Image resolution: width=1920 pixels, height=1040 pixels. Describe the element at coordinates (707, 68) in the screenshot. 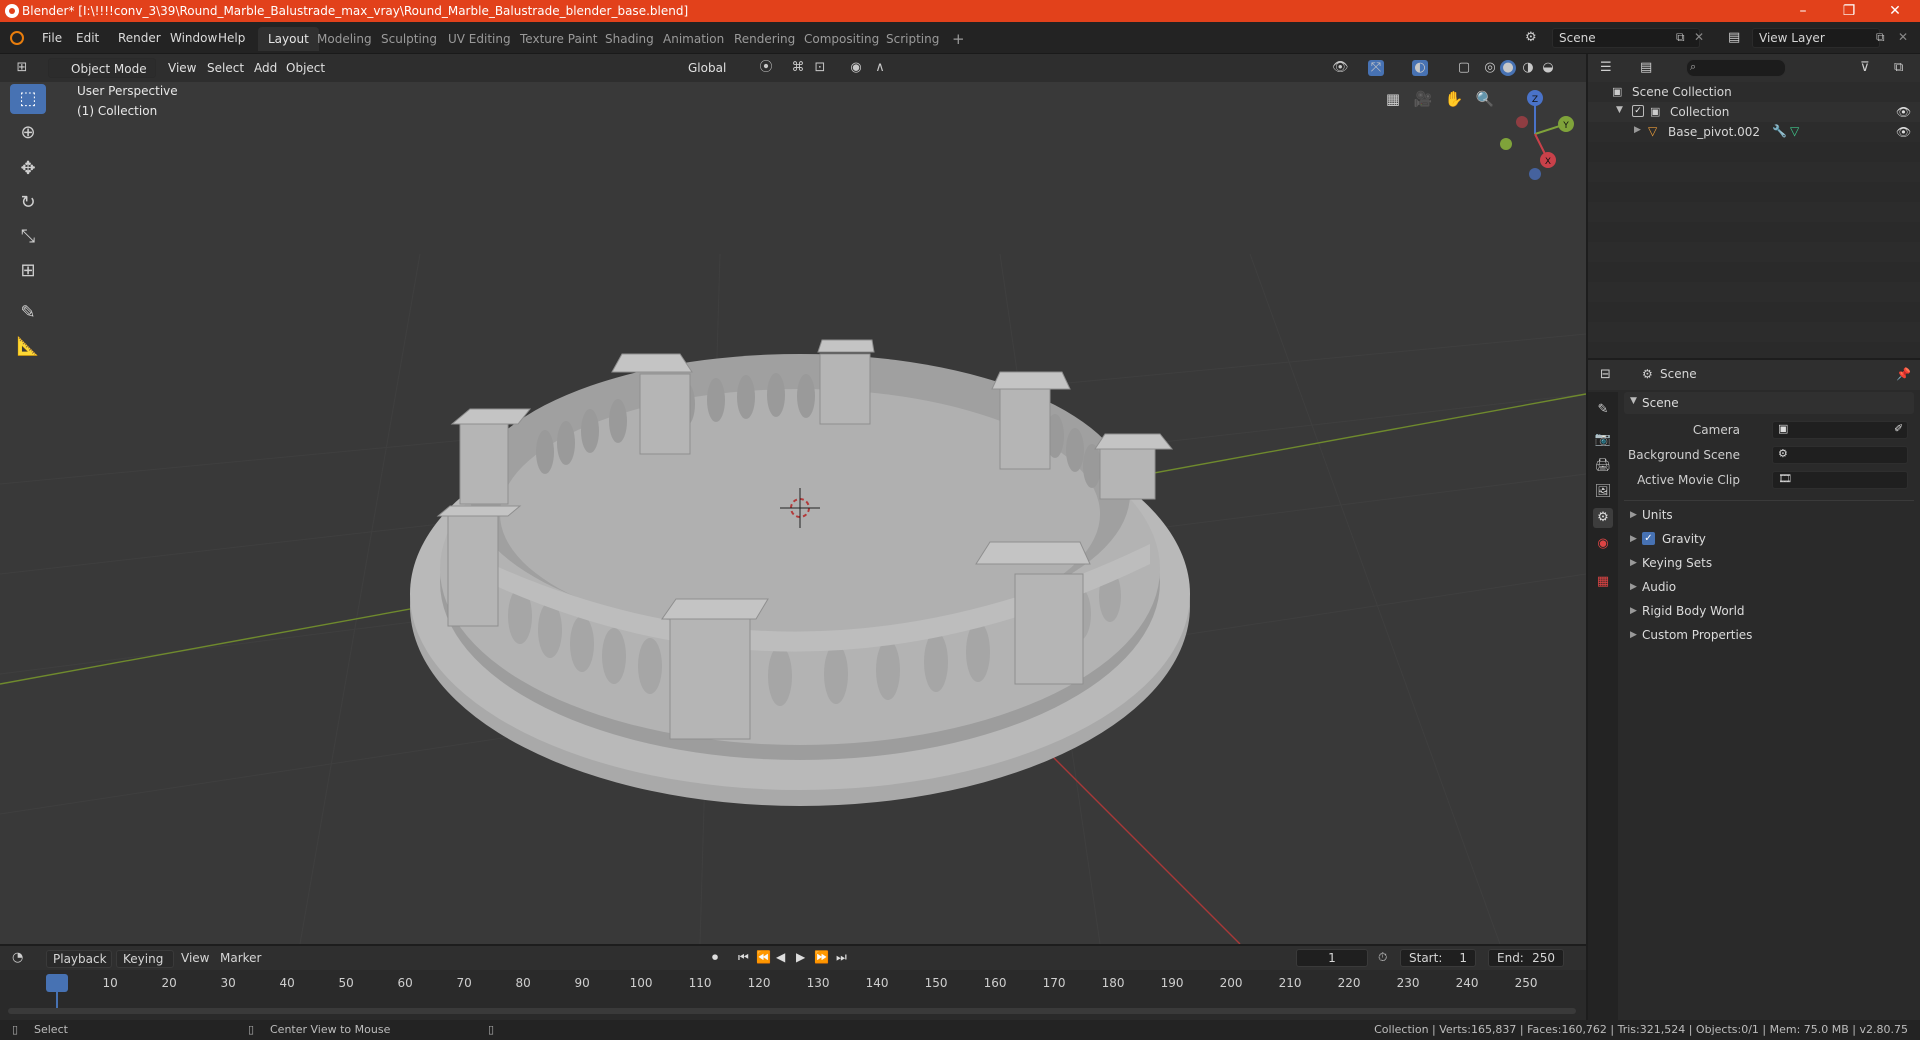

I see `transform-orientation: Global` at that location.